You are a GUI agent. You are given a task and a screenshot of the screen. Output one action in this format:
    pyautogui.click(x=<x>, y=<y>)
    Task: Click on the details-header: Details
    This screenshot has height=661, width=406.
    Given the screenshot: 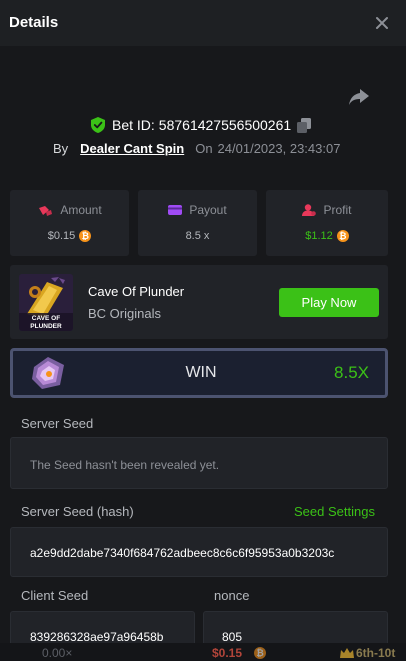 What is the action you would take?
    pyautogui.click(x=203, y=23)
    